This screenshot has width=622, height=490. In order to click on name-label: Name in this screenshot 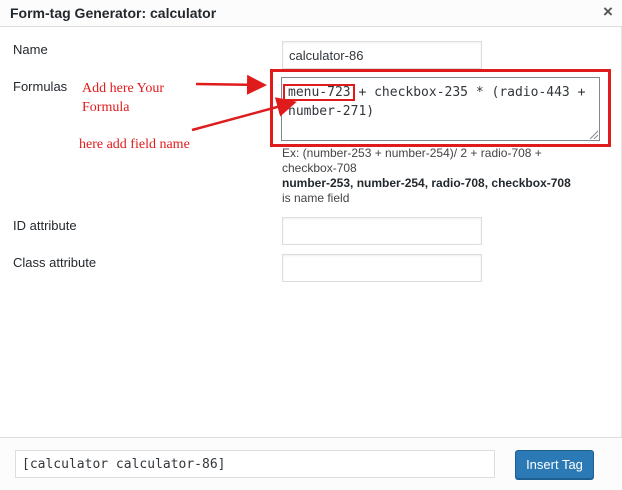, I will do `click(30, 49)`.